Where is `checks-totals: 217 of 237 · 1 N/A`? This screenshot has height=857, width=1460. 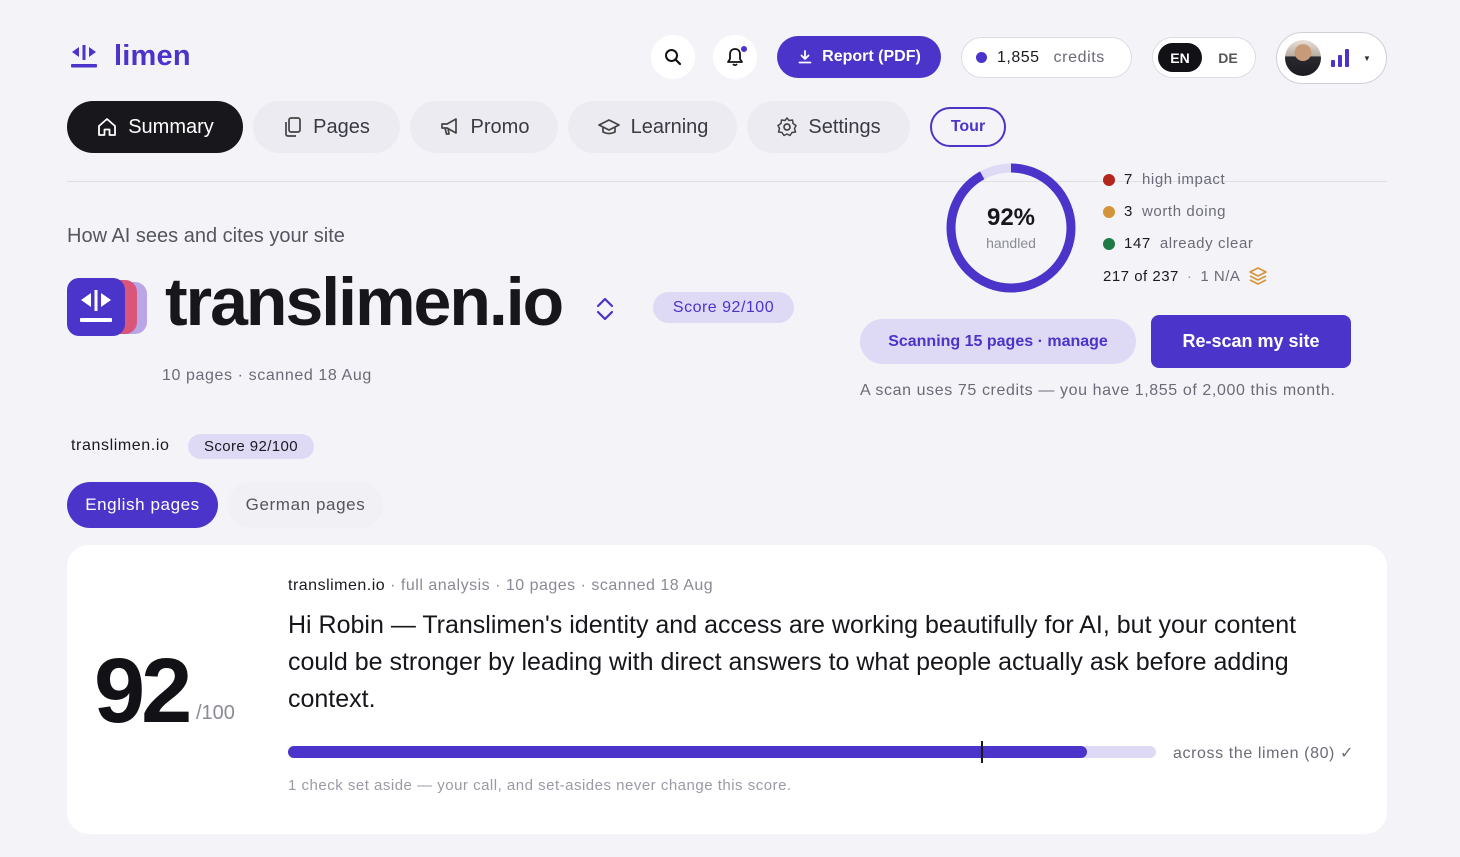
checks-totals: 217 of 237 · 1 N/A is located at coordinates (1185, 276).